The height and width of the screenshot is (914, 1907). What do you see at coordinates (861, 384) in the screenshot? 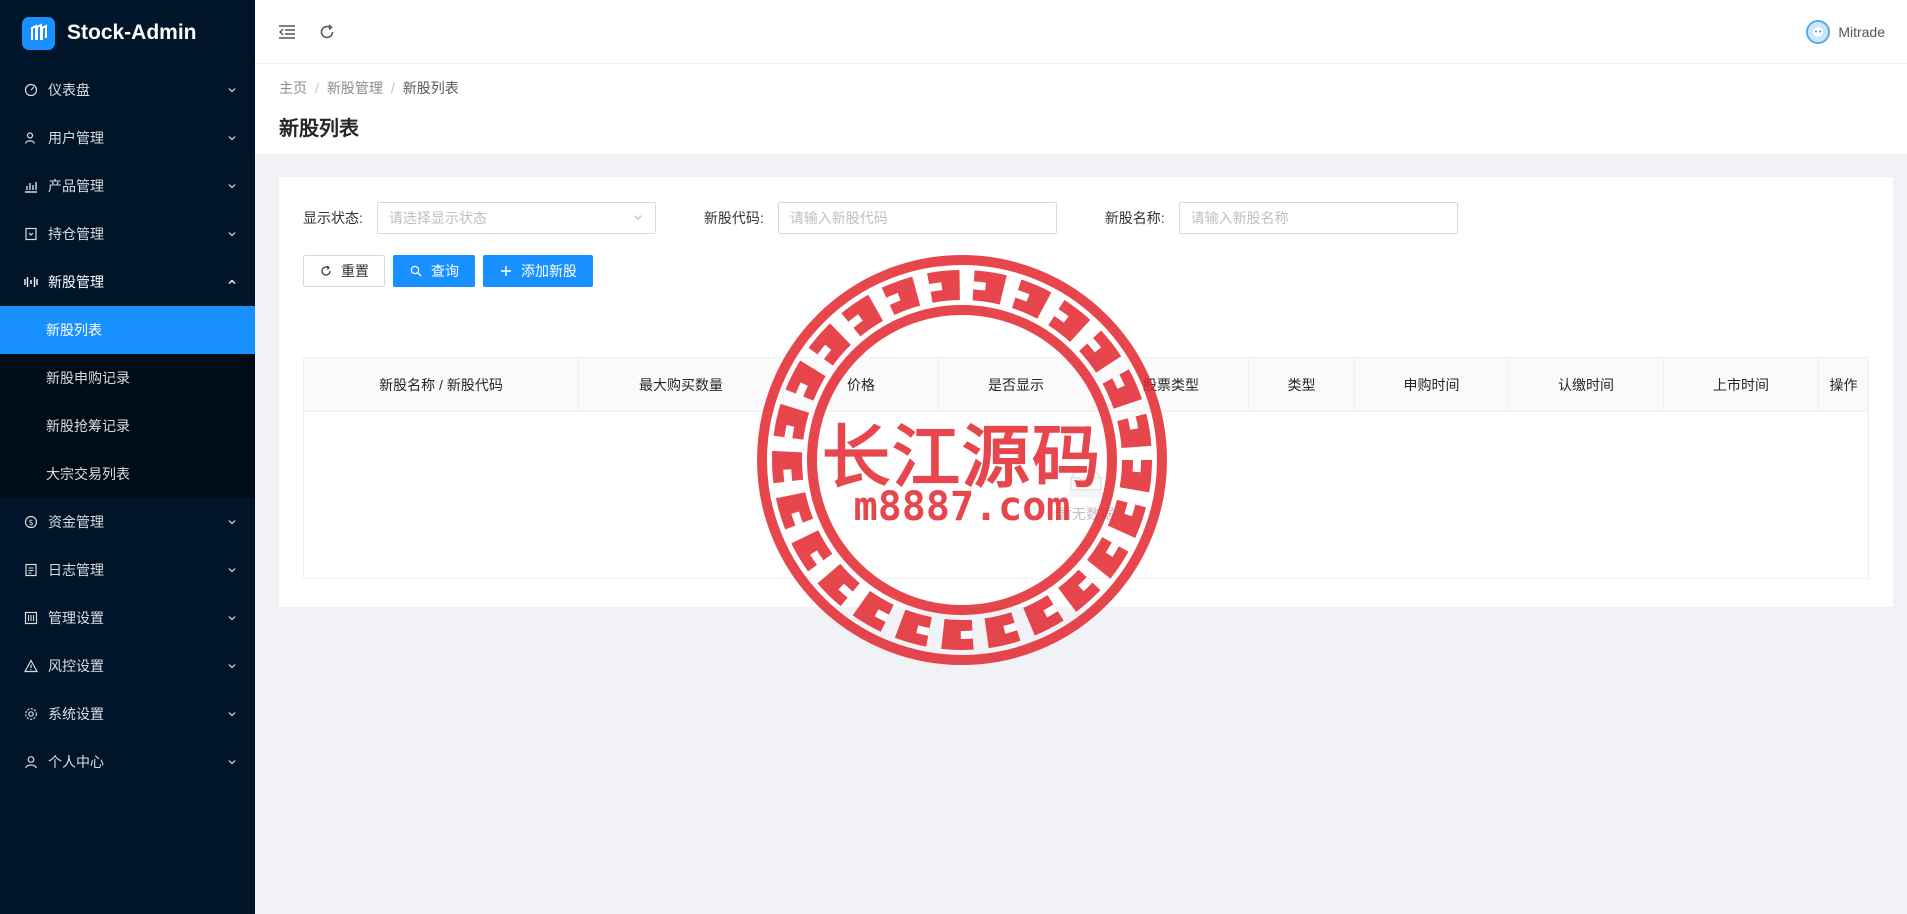
I see `column-header: 价格` at bounding box center [861, 384].